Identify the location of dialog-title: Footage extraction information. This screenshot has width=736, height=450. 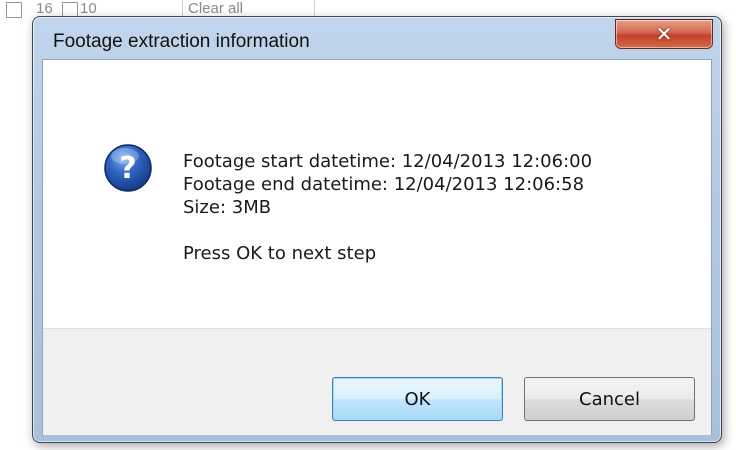
(181, 41).